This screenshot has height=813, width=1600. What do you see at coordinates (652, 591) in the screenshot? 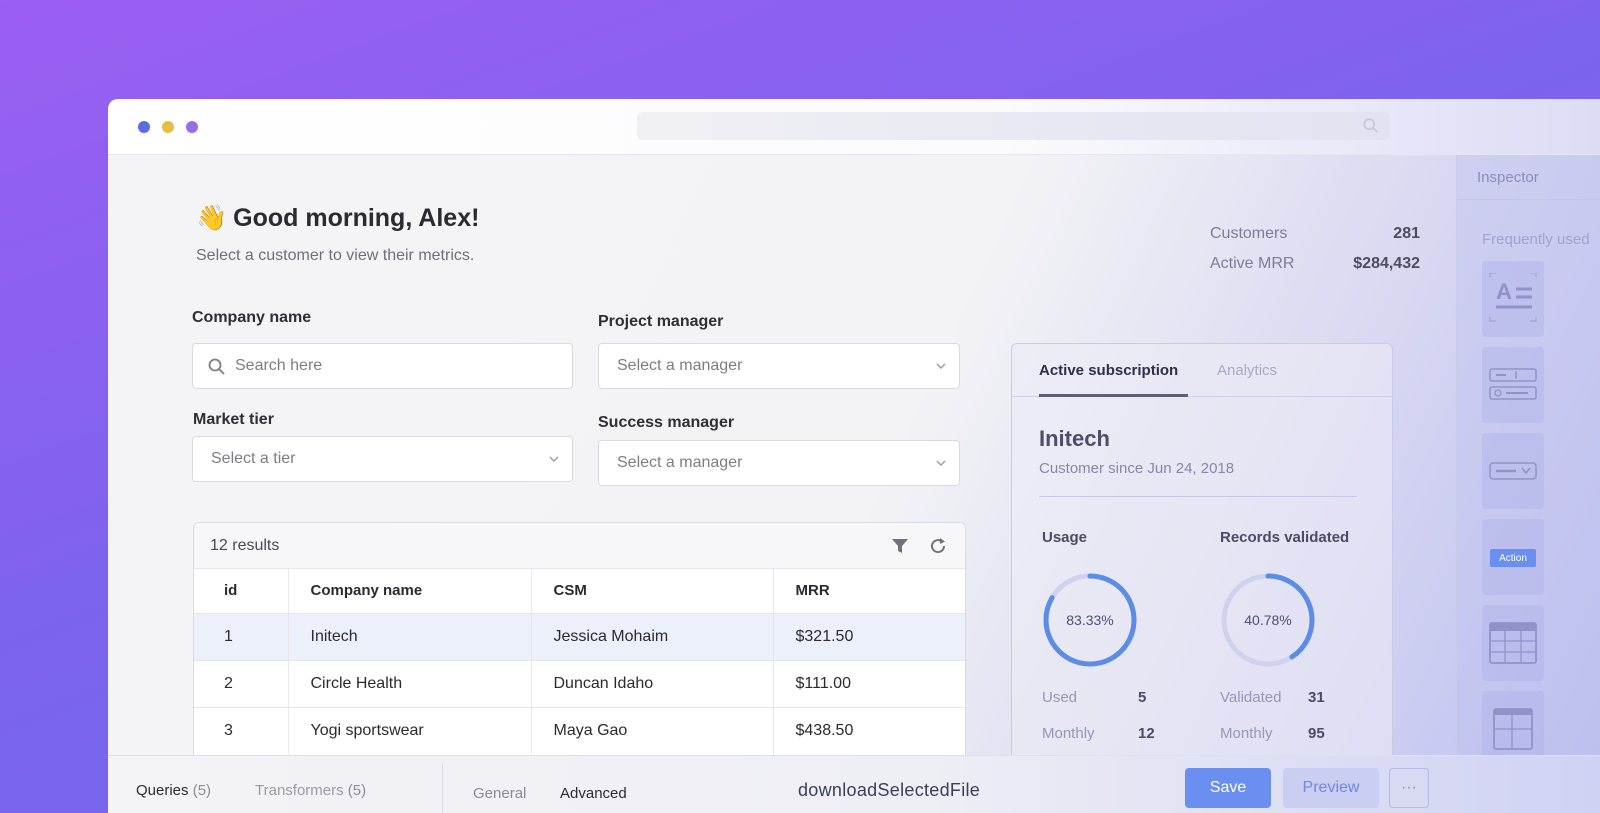
I see `column-header: CSM` at bounding box center [652, 591].